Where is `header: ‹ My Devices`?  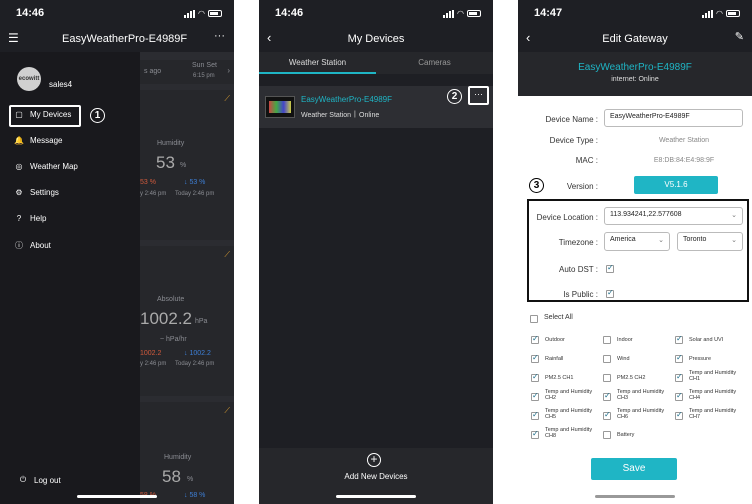
header: ‹ My Devices is located at coordinates (376, 40).